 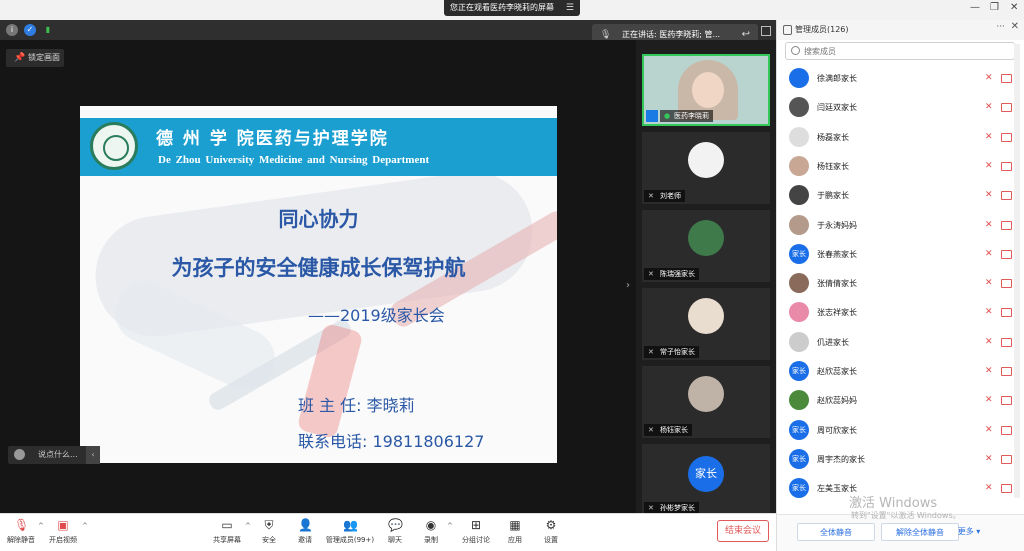 I want to click on minimize-button: —, so click(x=975, y=7).